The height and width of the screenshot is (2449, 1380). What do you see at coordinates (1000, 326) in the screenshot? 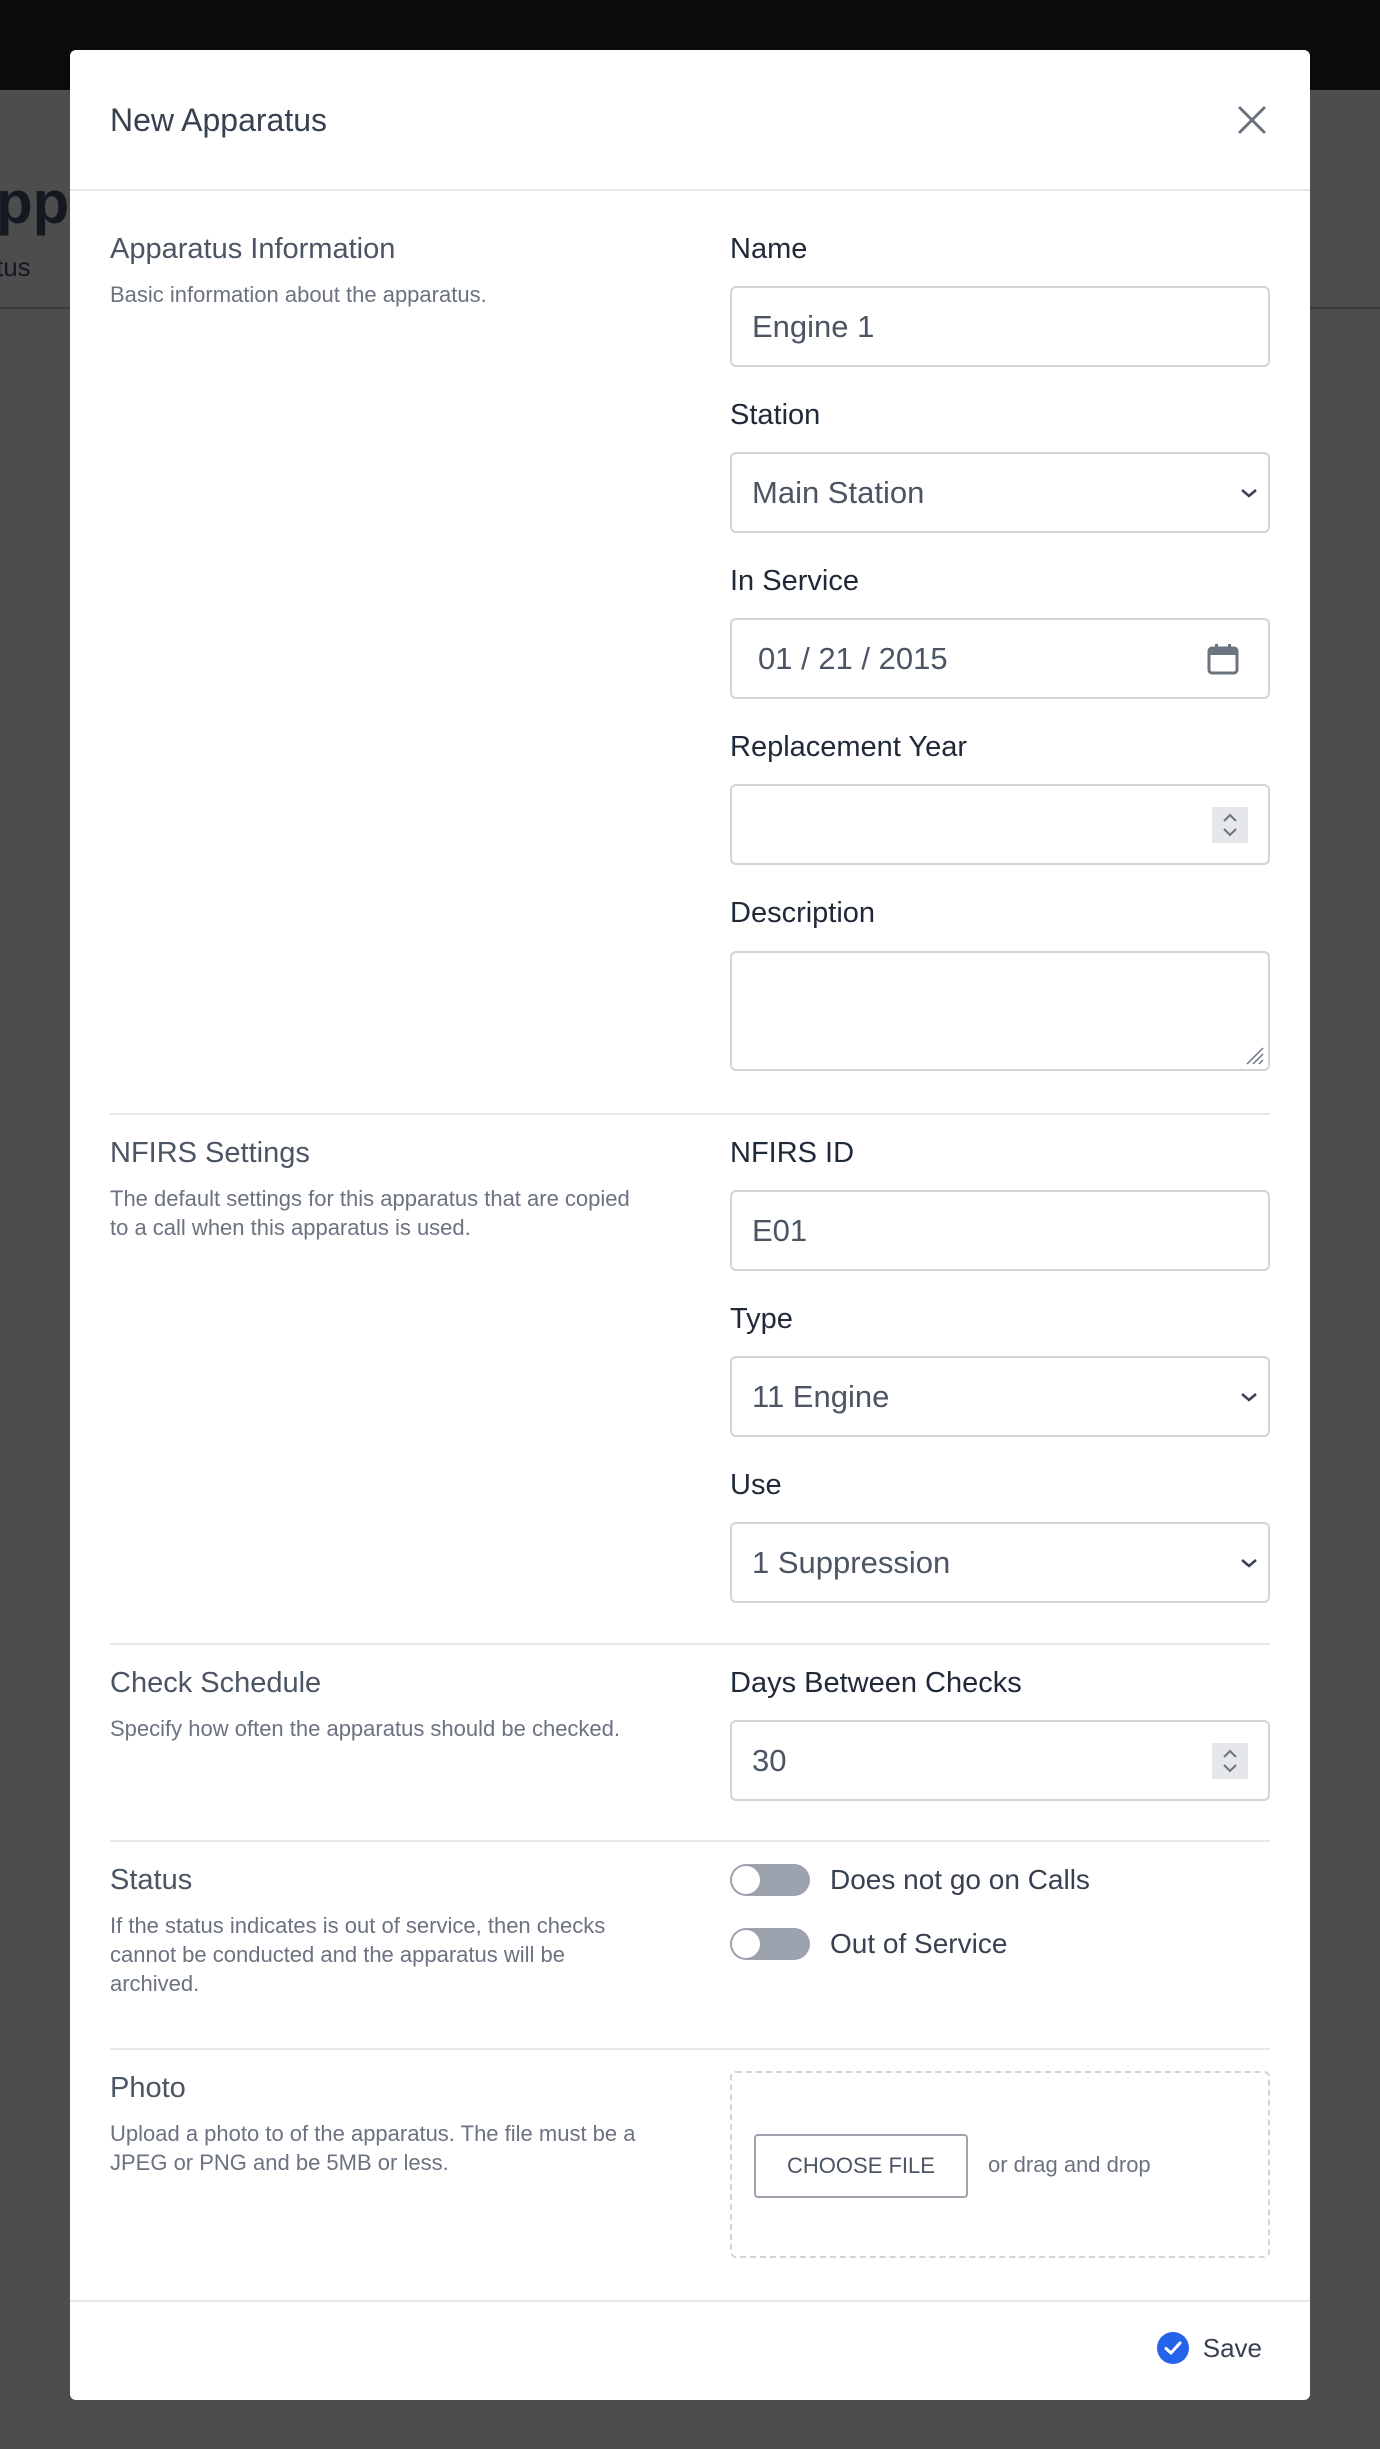
I see `name-input: Engine 1` at bounding box center [1000, 326].